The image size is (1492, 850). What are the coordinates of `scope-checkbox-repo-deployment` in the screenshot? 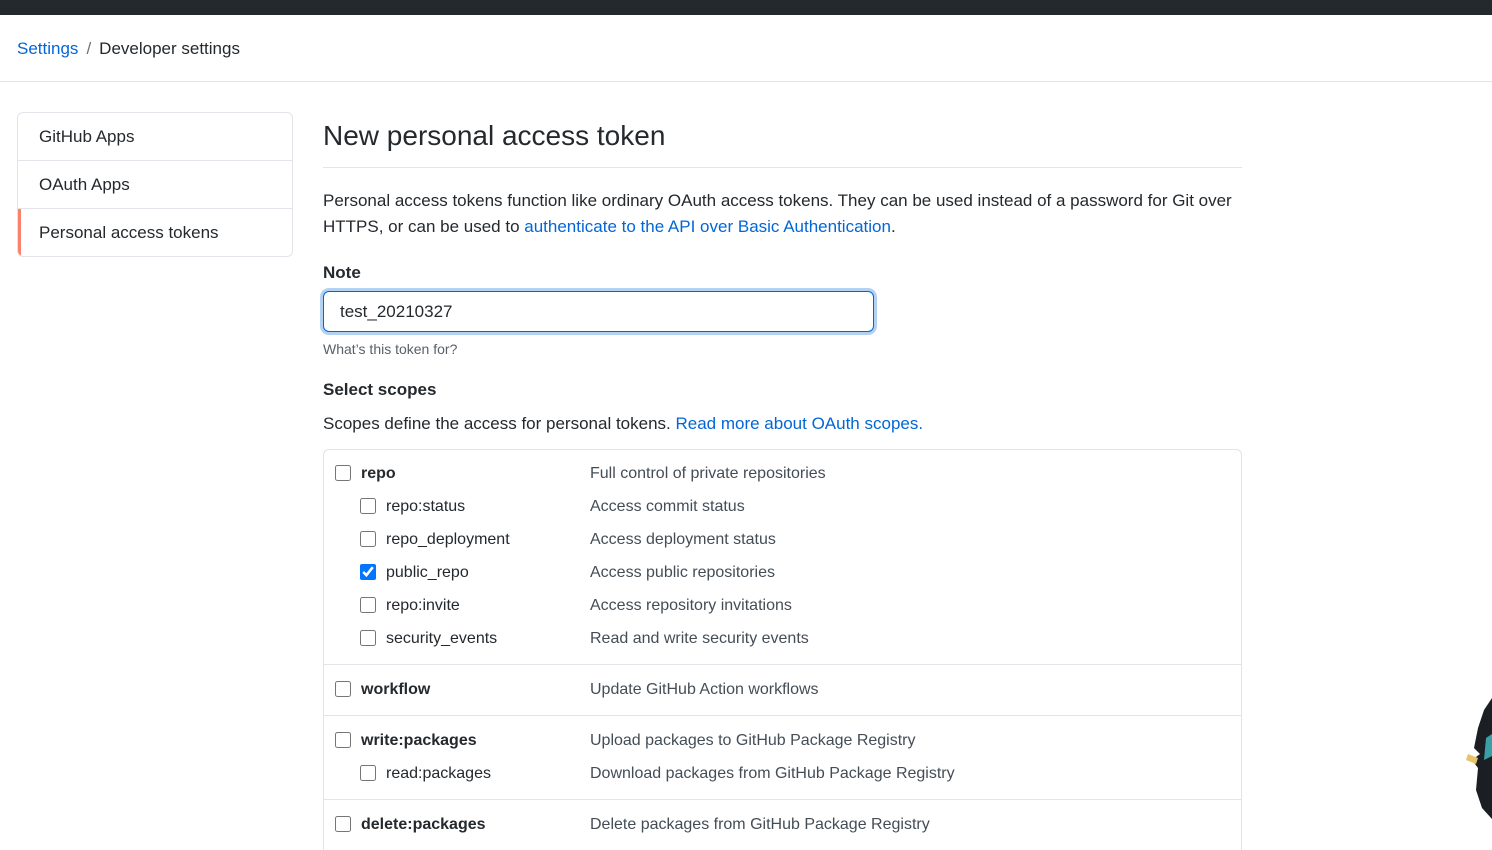 It's located at (368, 539).